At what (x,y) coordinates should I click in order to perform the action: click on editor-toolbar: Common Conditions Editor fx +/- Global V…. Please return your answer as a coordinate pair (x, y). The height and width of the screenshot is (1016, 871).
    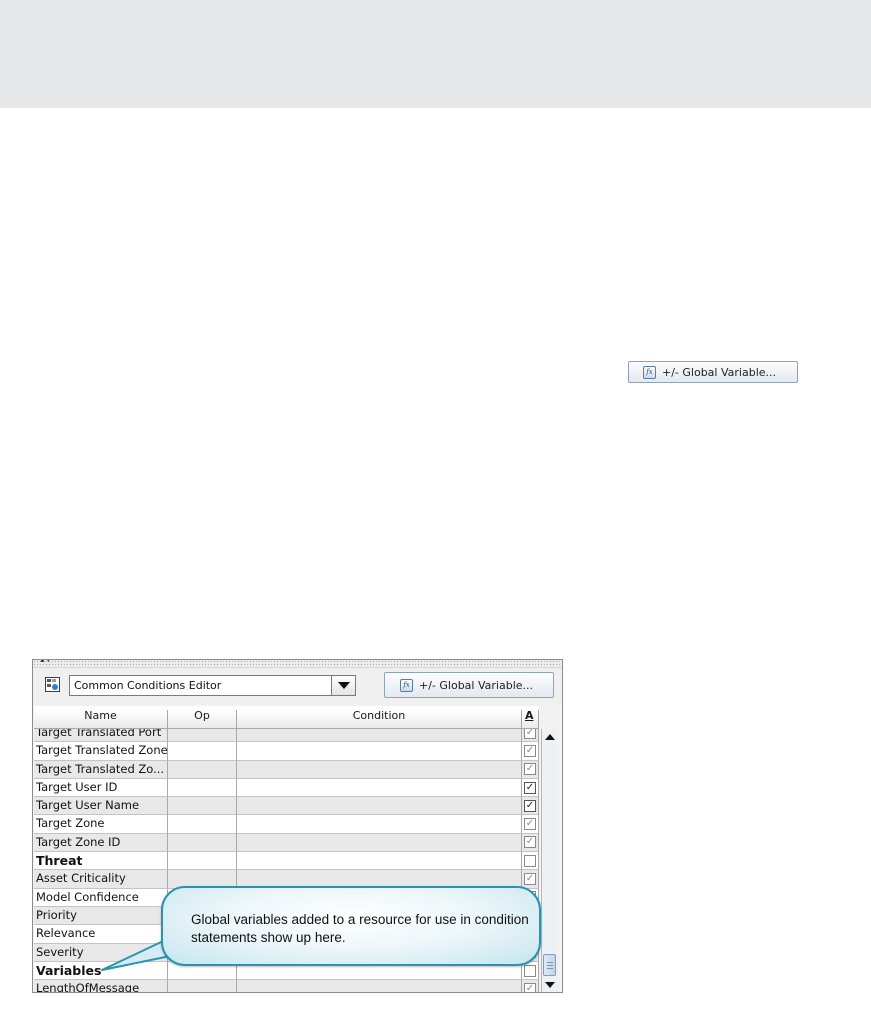
    Looking at the image, I should click on (297, 686).